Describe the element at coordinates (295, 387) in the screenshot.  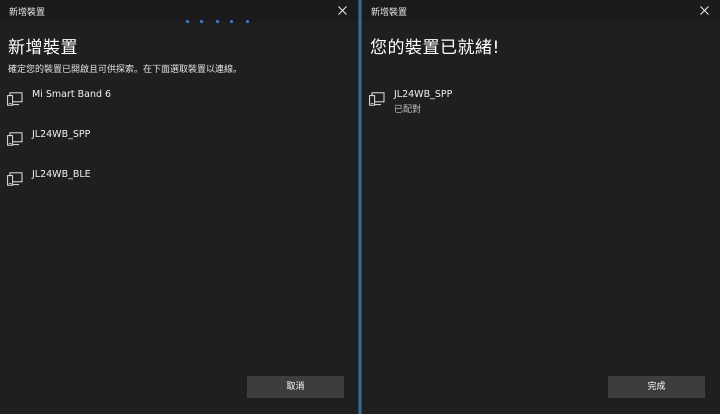
I see `cancel-button: 取消` at that location.